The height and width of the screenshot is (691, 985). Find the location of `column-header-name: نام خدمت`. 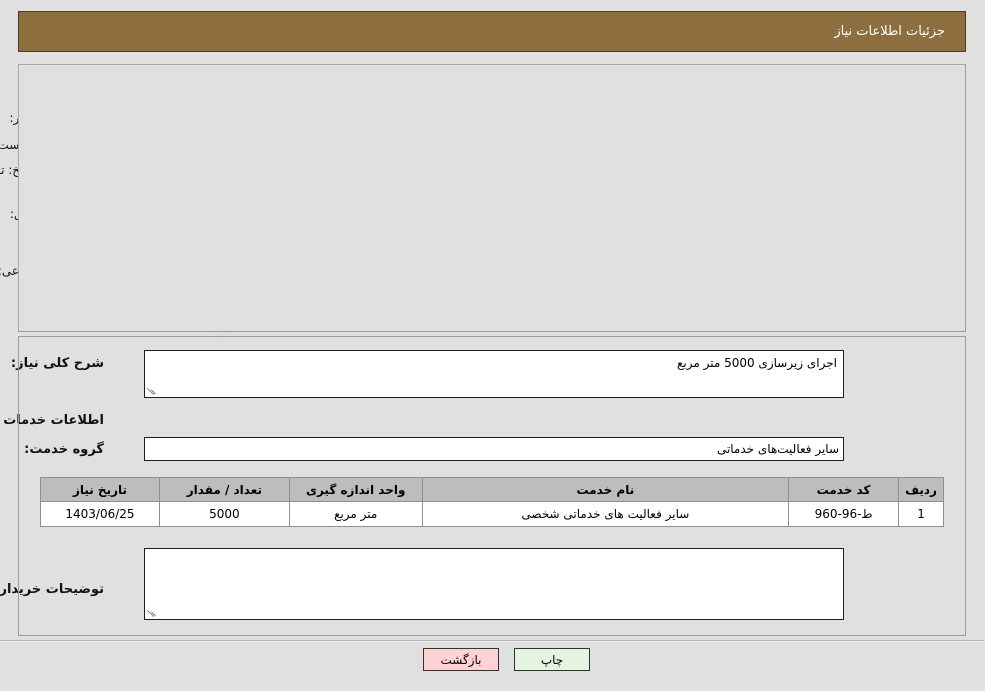

column-header-name: نام خدمت is located at coordinates (606, 489).